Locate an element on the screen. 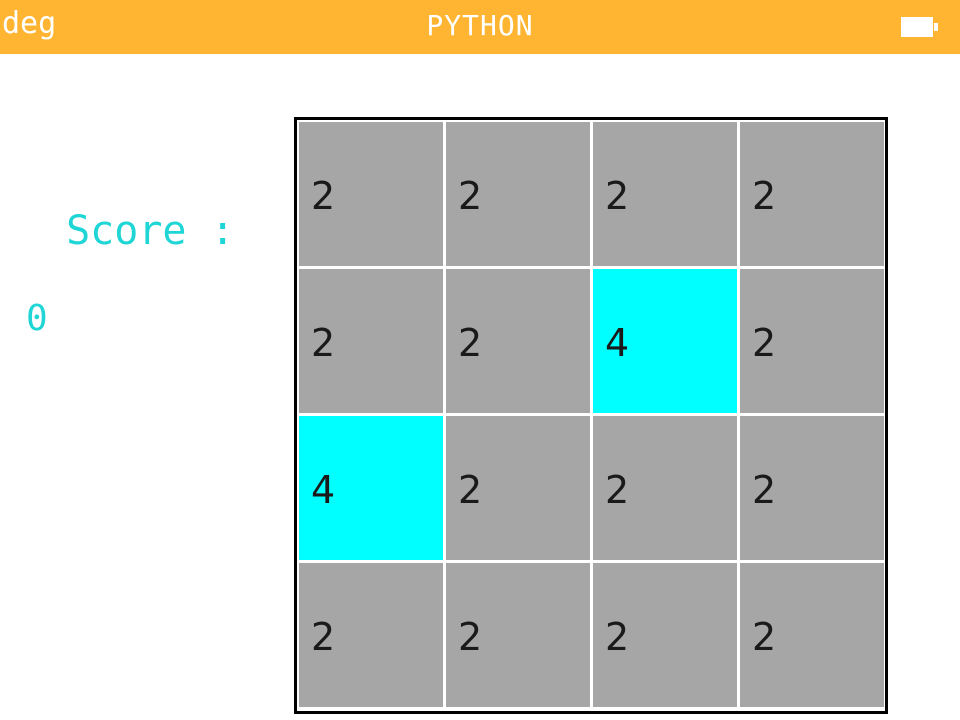  tile-r0-c1: 2 is located at coordinates (518, 194).